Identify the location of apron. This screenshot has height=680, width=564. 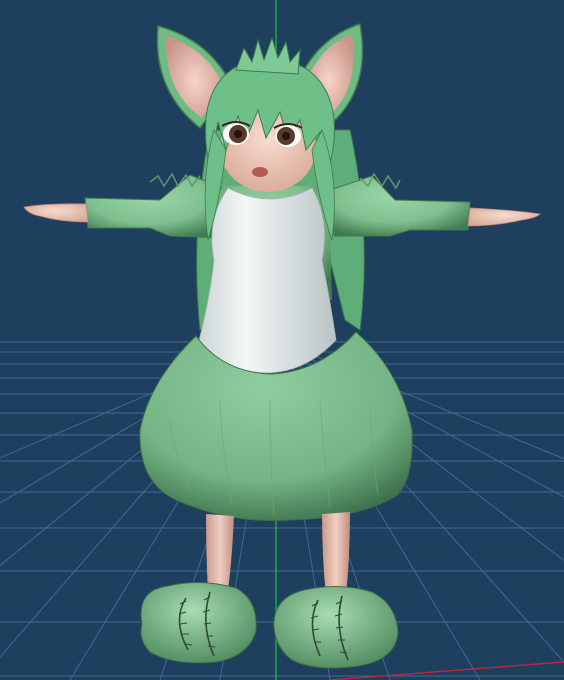
(266, 280).